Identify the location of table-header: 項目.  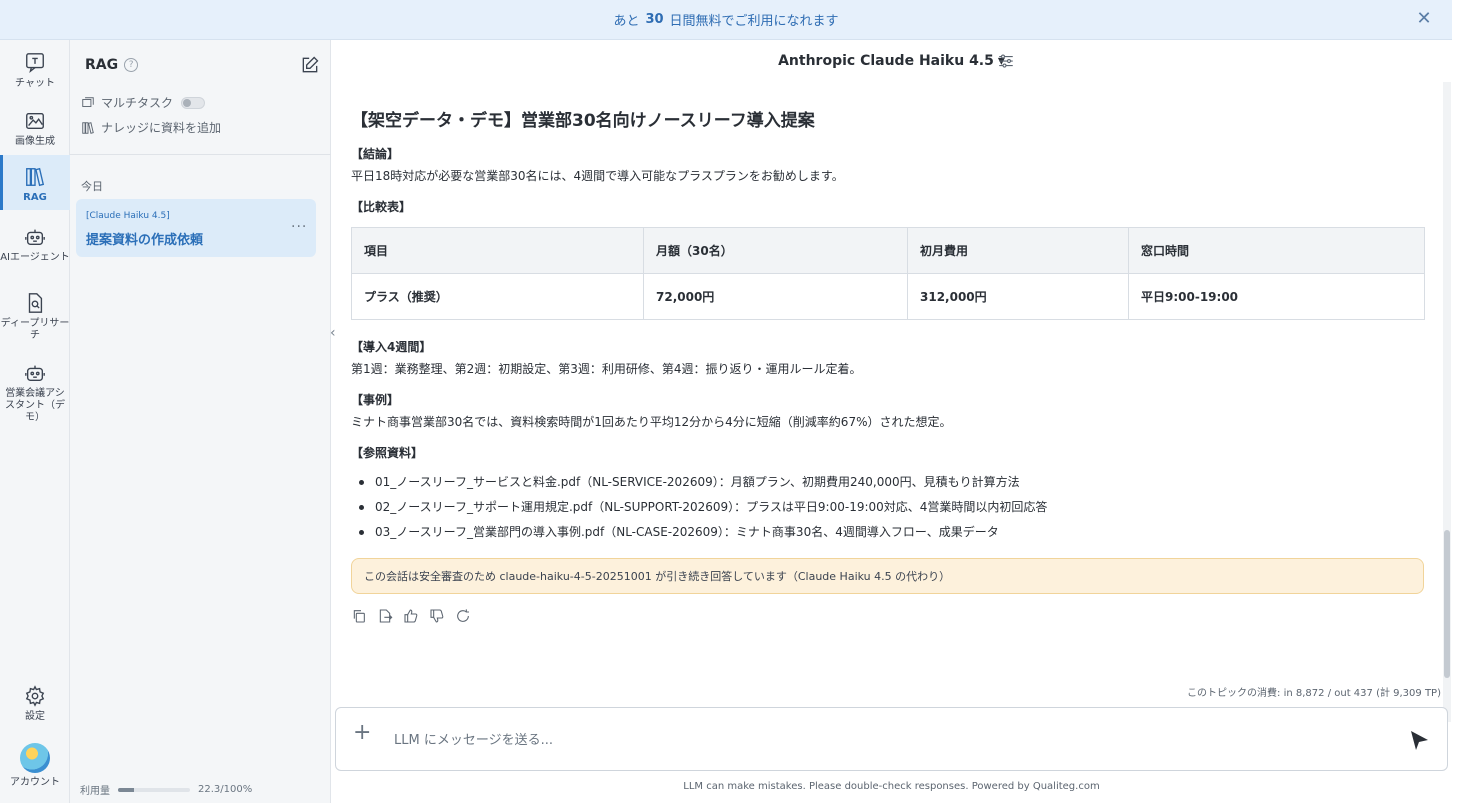
(497, 250).